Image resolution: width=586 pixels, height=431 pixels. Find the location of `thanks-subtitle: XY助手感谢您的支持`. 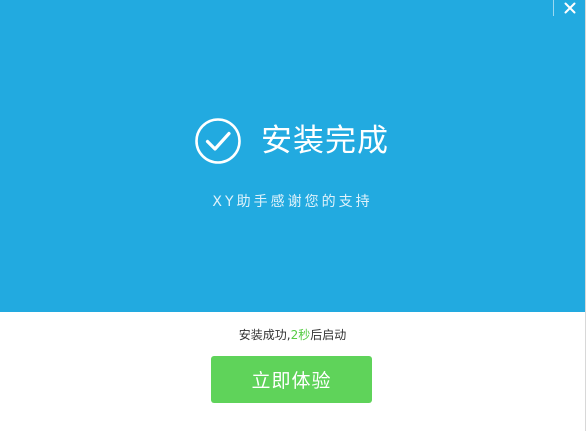

thanks-subtitle: XY助手感谢您的支持 is located at coordinates (292, 202).